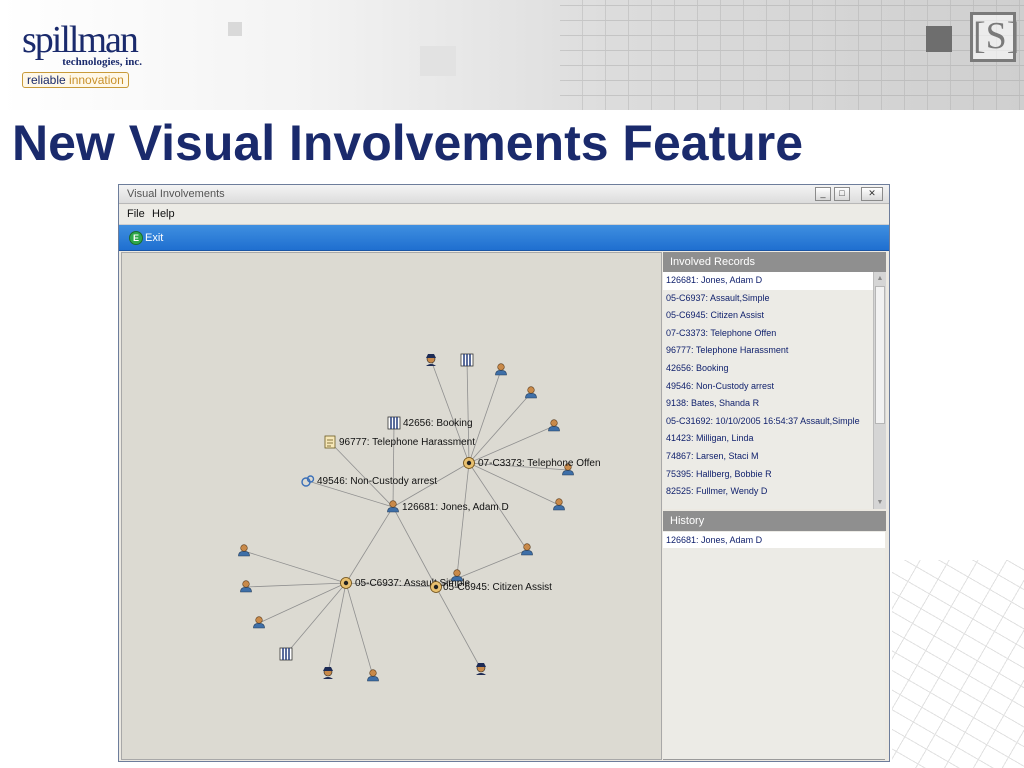 The width and height of the screenshot is (1024, 768). I want to click on exit-button: E Exit, so click(148, 238).